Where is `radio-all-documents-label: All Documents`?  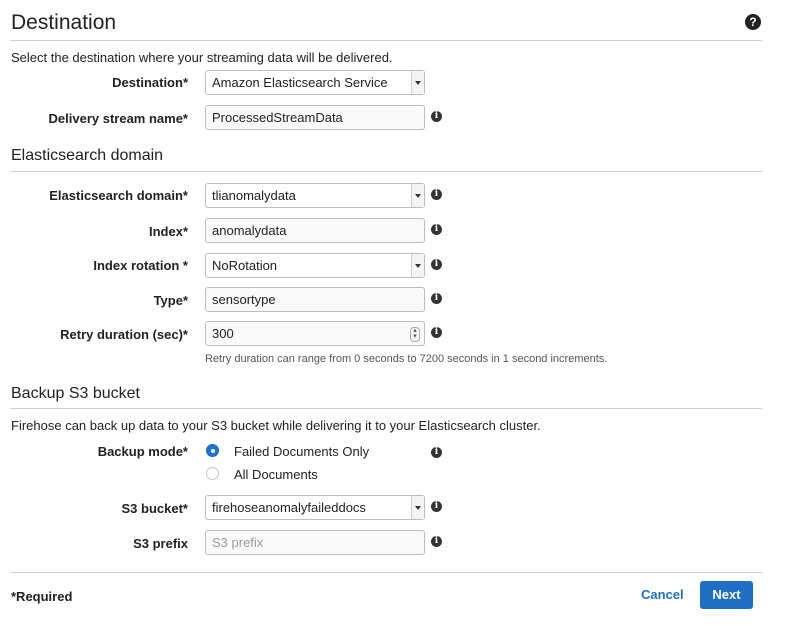 radio-all-documents-label: All Documents is located at coordinates (276, 474).